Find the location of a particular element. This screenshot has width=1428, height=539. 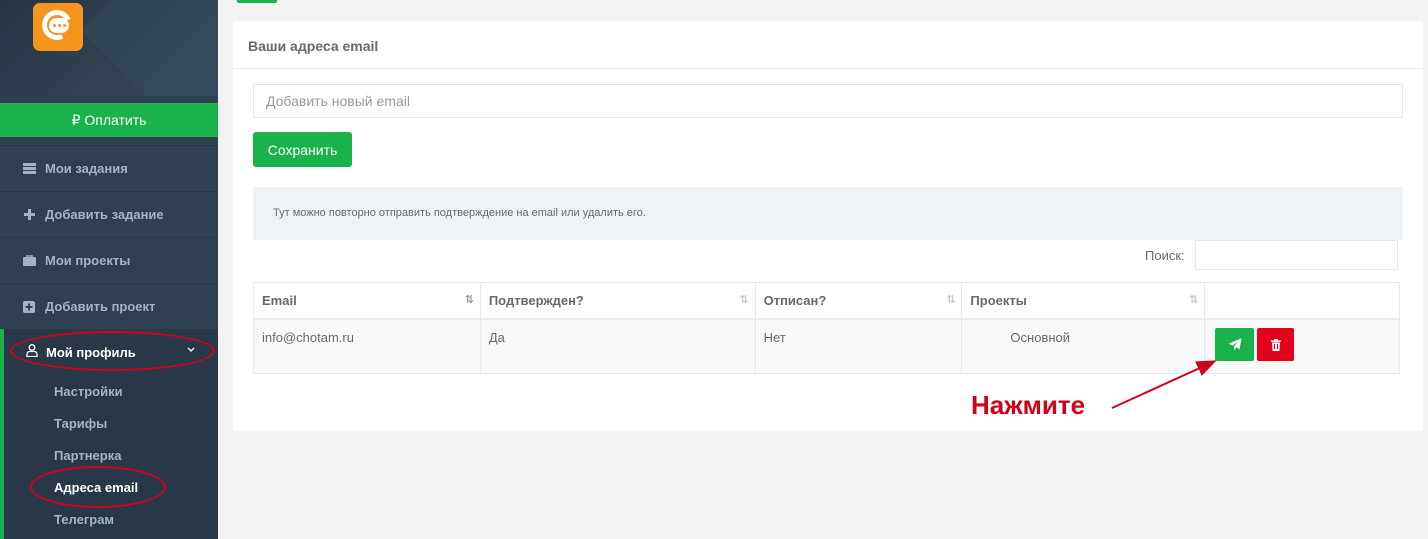

pay-button: ₽ Оплатить is located at coordinates (109, 120).